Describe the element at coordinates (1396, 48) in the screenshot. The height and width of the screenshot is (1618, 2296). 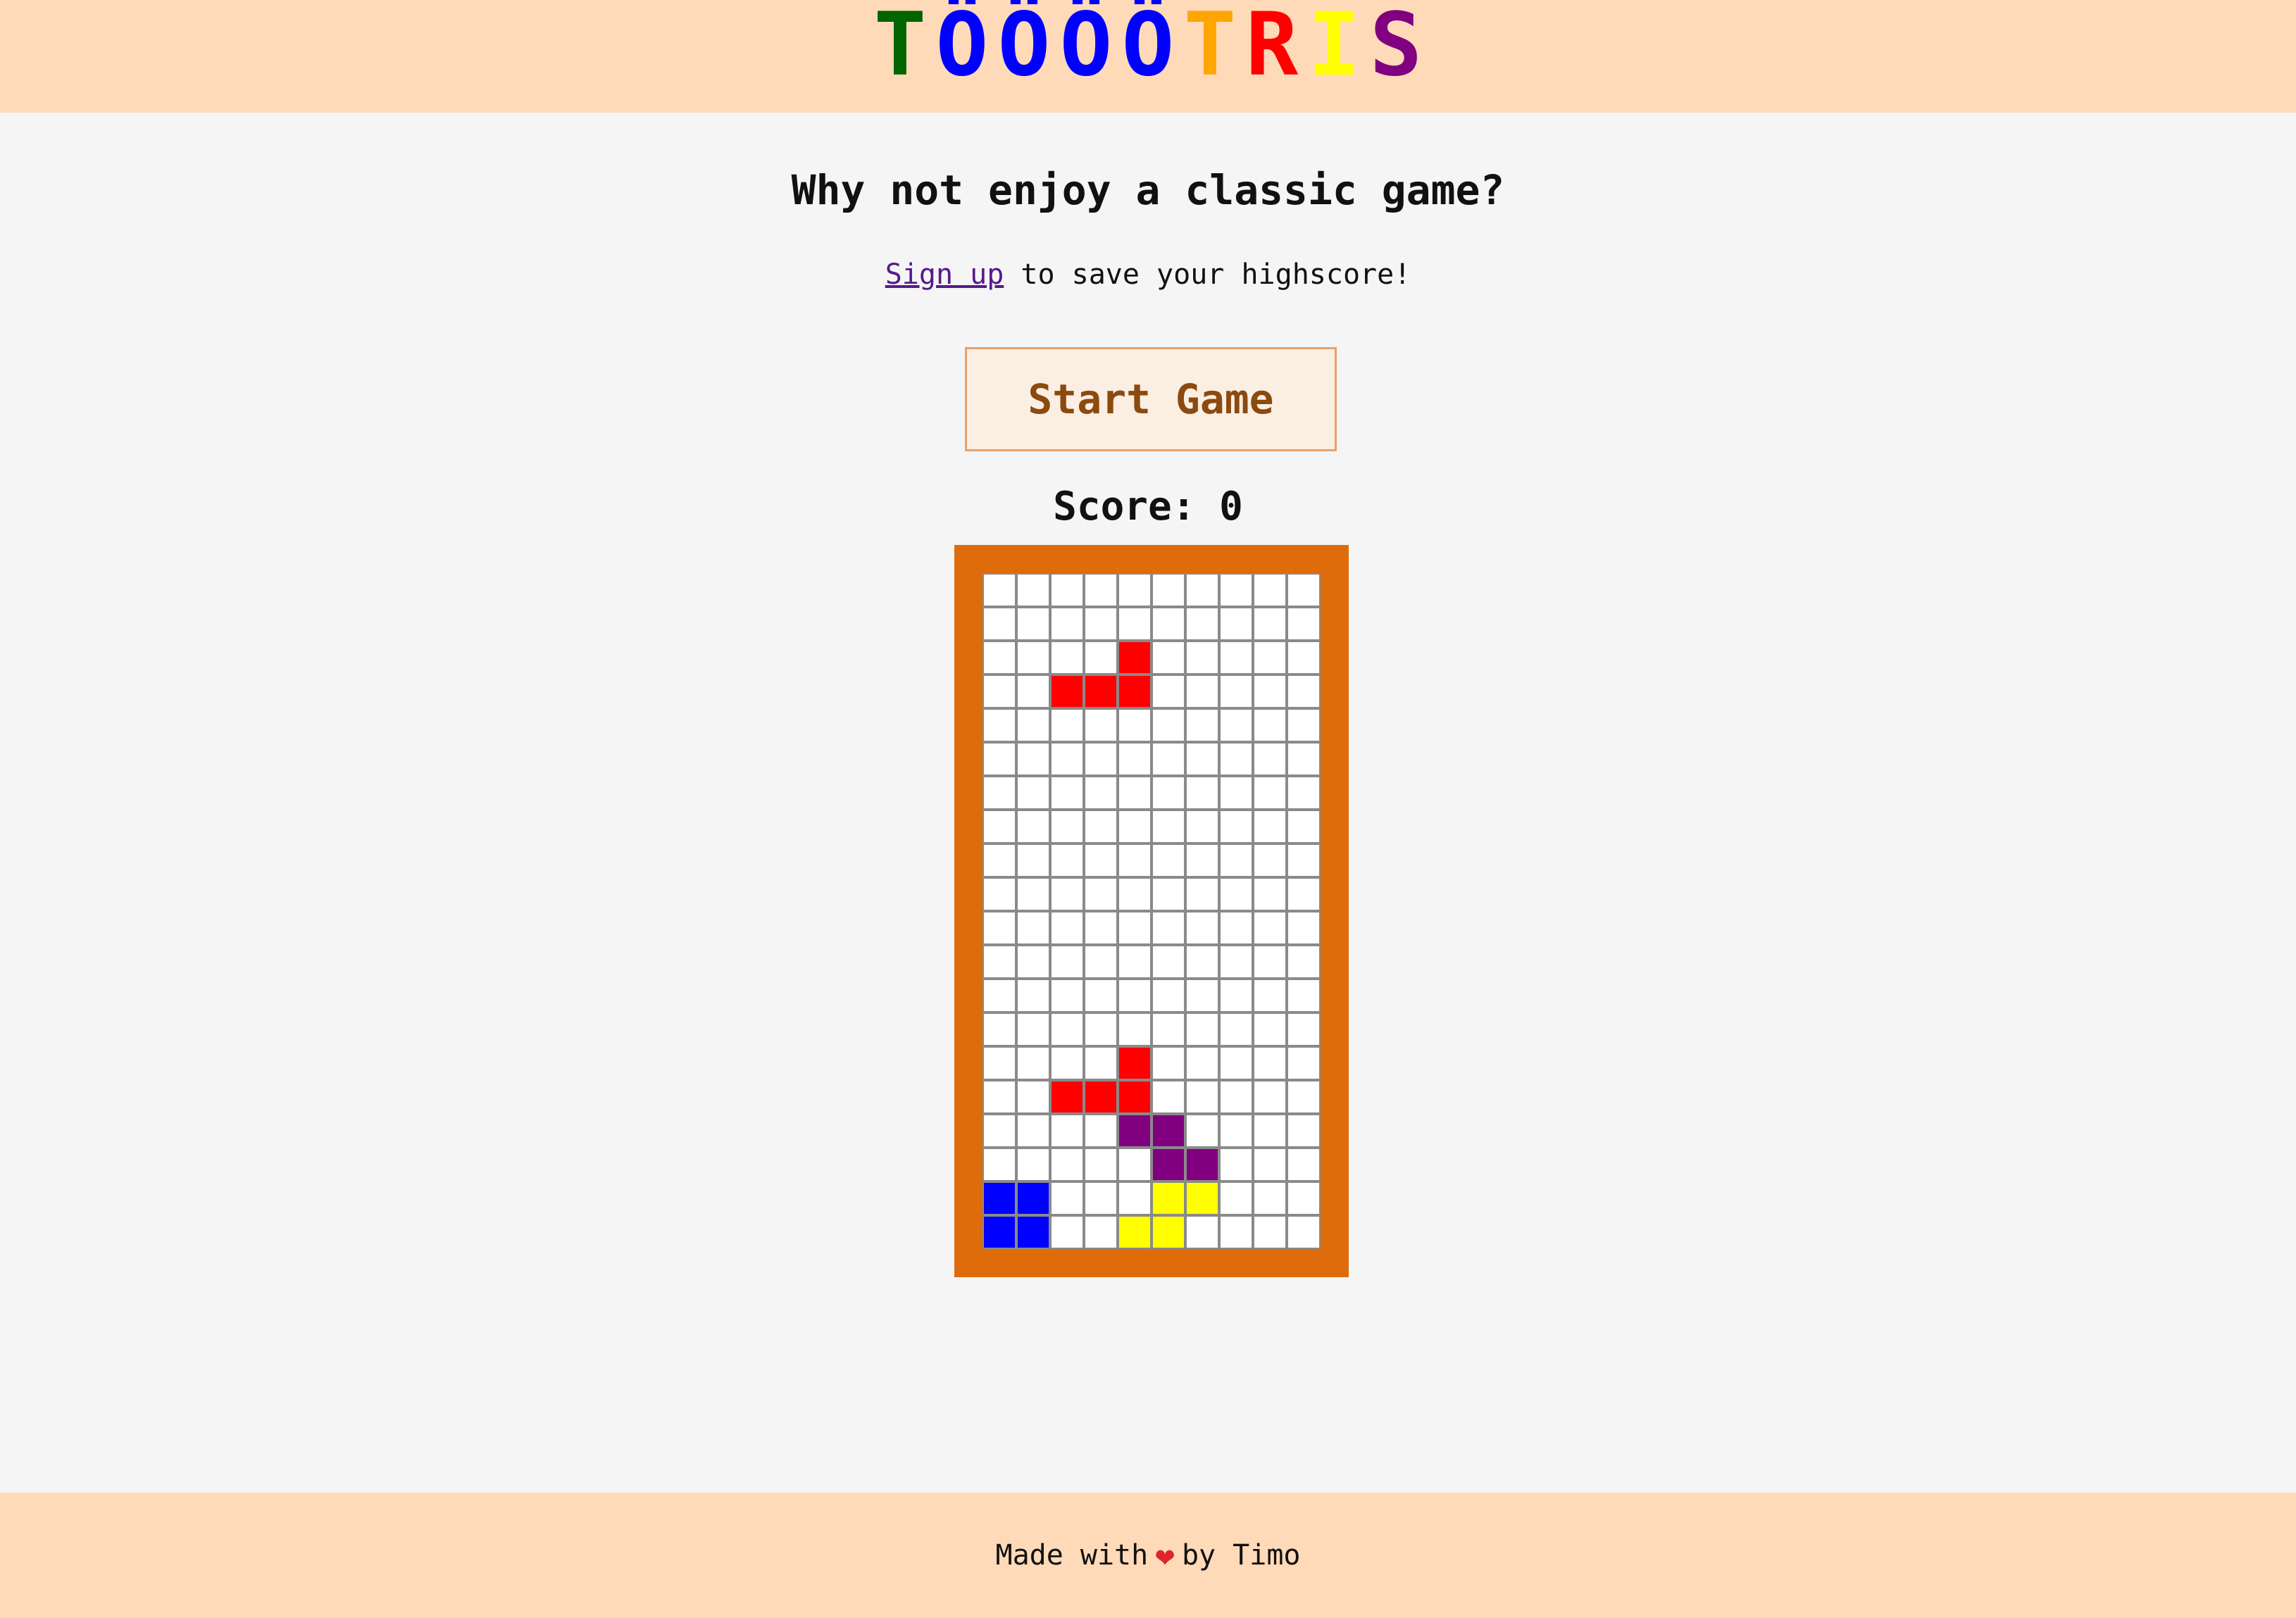
I see `logo-letter: S` at that location.